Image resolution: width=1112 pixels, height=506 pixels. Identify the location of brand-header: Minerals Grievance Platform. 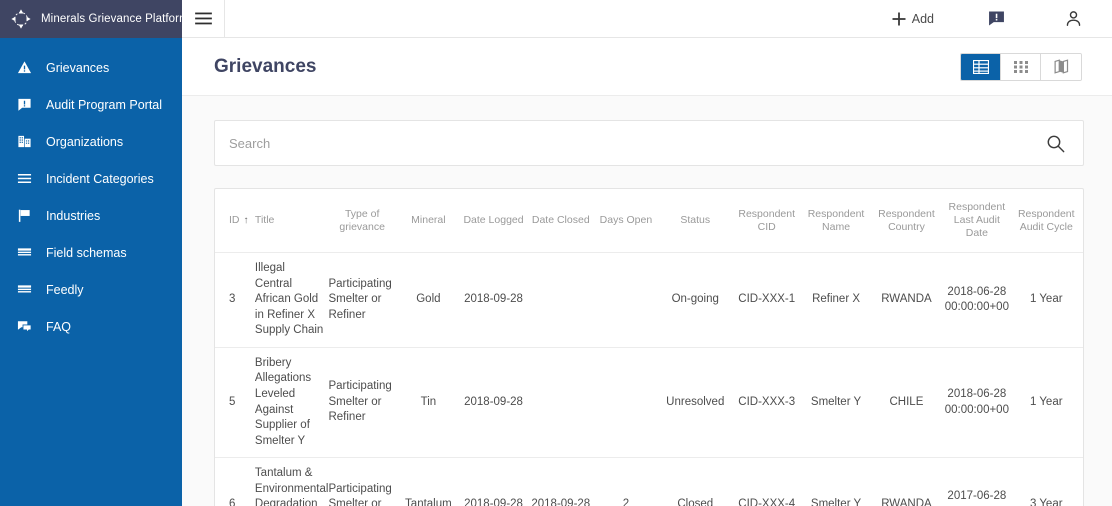
(94, 19).